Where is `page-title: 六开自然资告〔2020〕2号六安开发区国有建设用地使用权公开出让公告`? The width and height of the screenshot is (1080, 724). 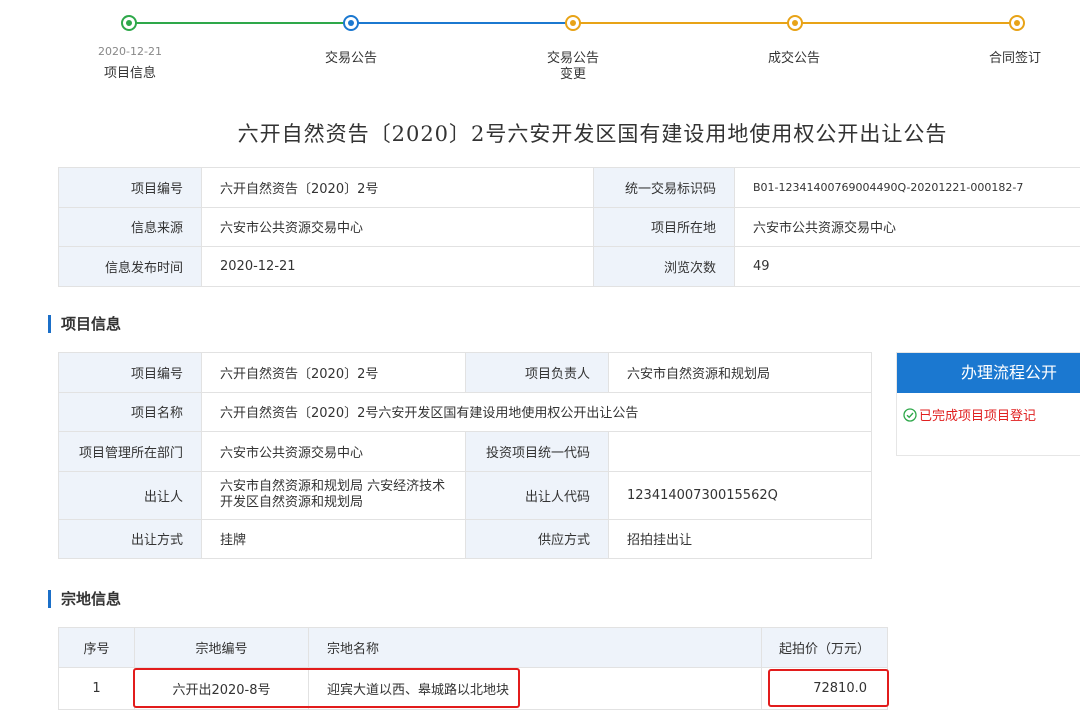
page-title: 六开自然资告〔2020〕2号六安开发区国有建设用地使用权公开出让公告 is located at coordinates (592, 134).